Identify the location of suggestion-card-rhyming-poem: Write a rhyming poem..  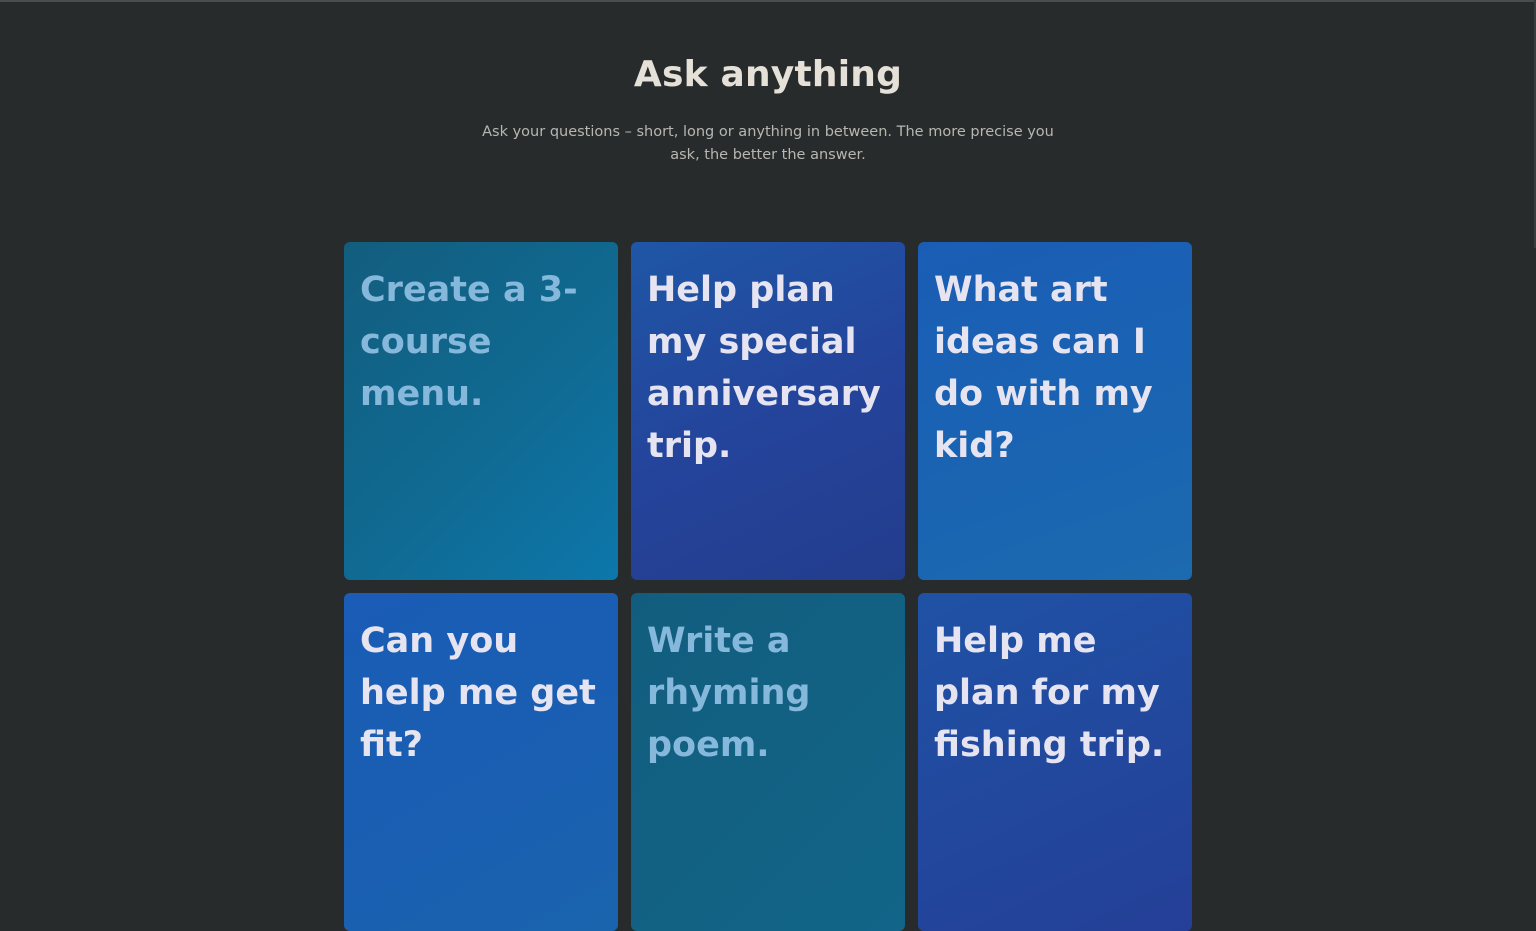
(768, 762).